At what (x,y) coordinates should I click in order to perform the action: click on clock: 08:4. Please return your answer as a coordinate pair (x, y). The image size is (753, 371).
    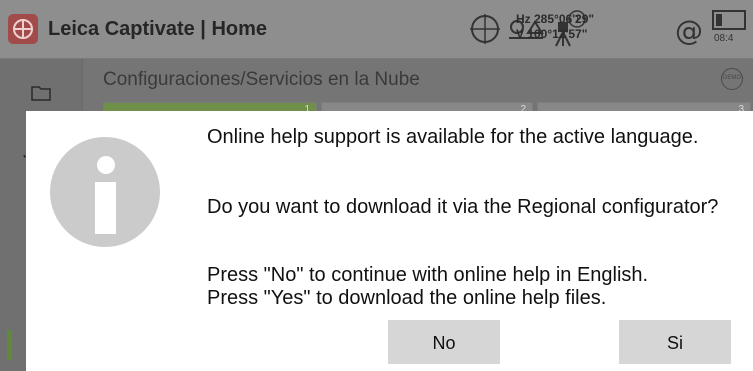
    Looking at the image, I should click on (724, 38).